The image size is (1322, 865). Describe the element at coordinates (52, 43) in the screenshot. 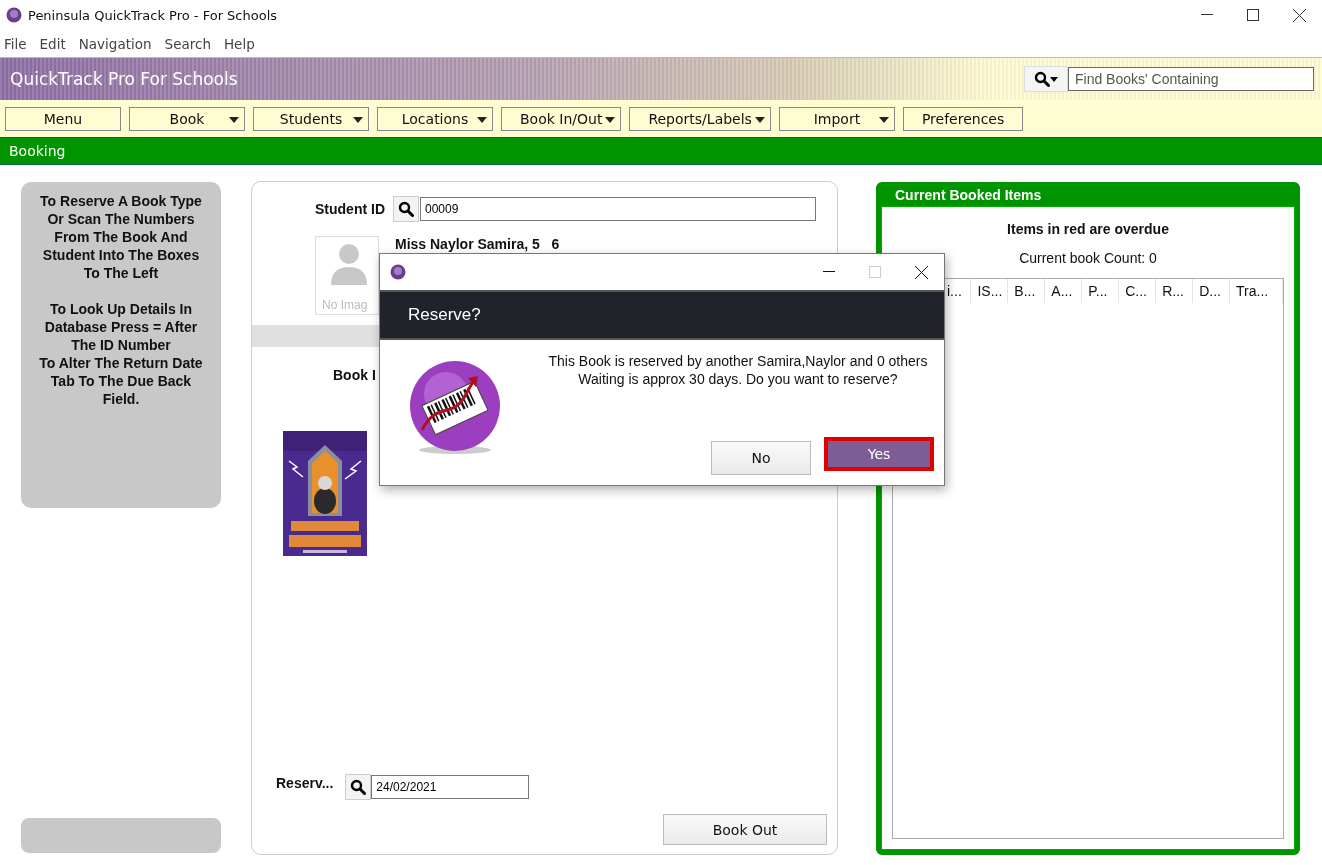

I see `menu-item: Edit` at that location.